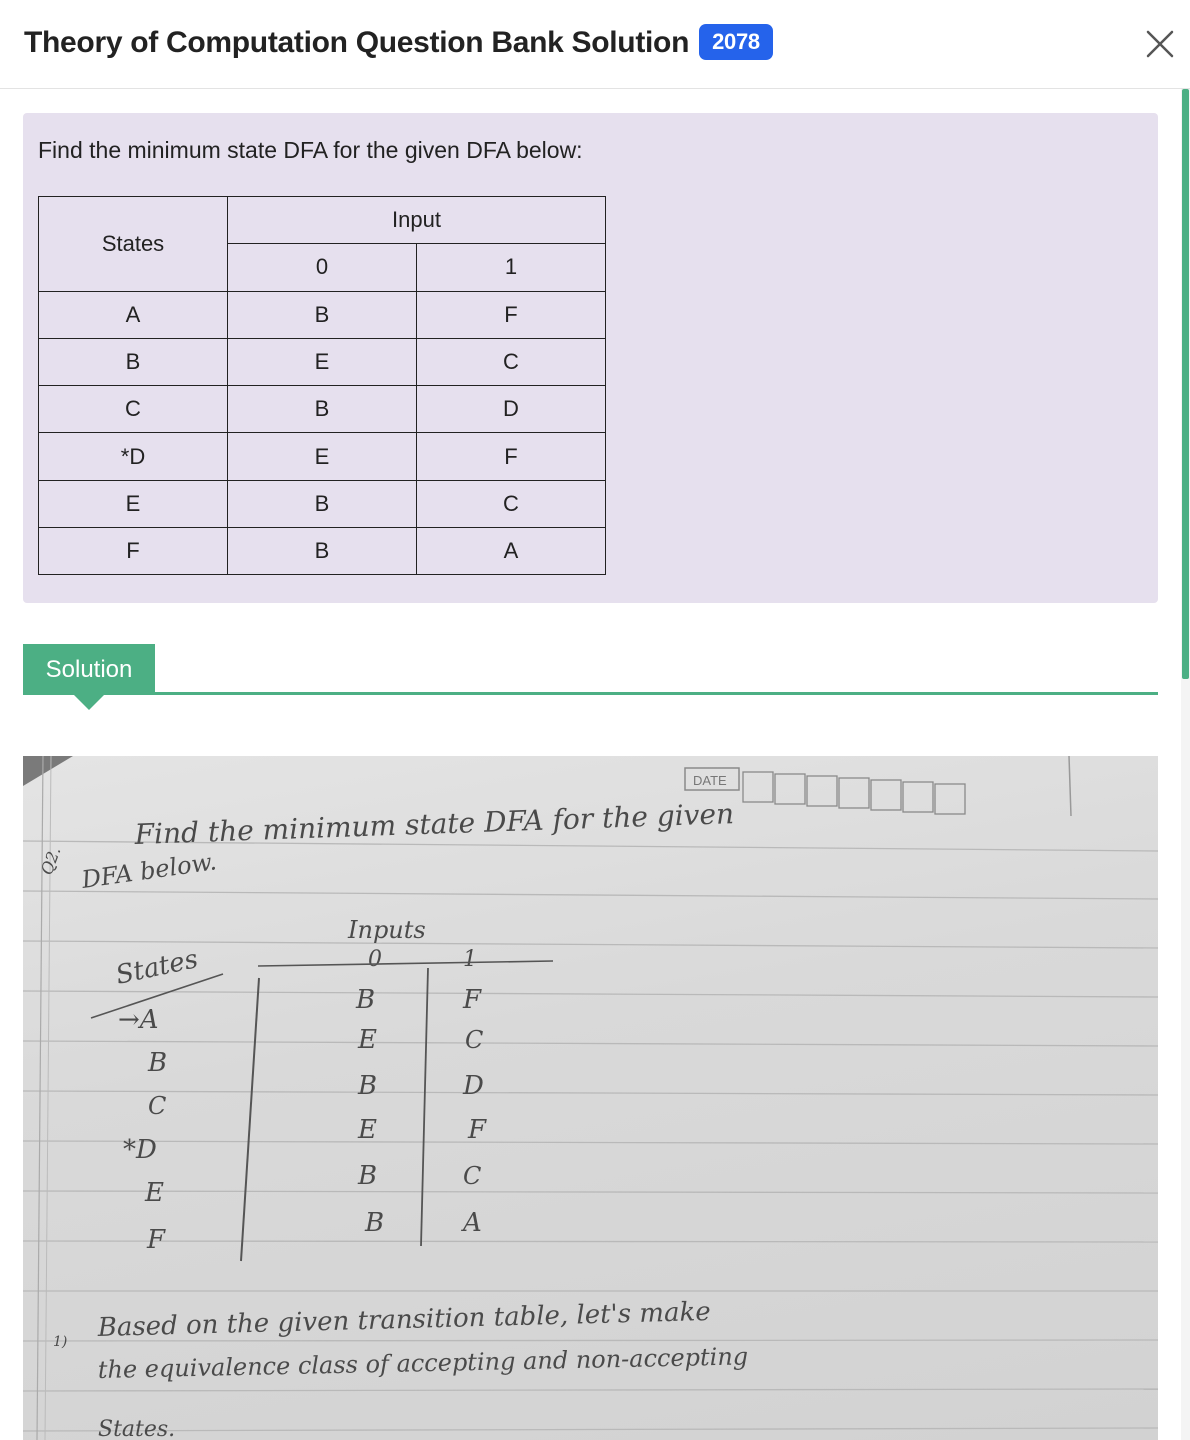 The height and width of the screenshot is (1440, 1190). I want to click on table-row: B E C, so click(322, 362).